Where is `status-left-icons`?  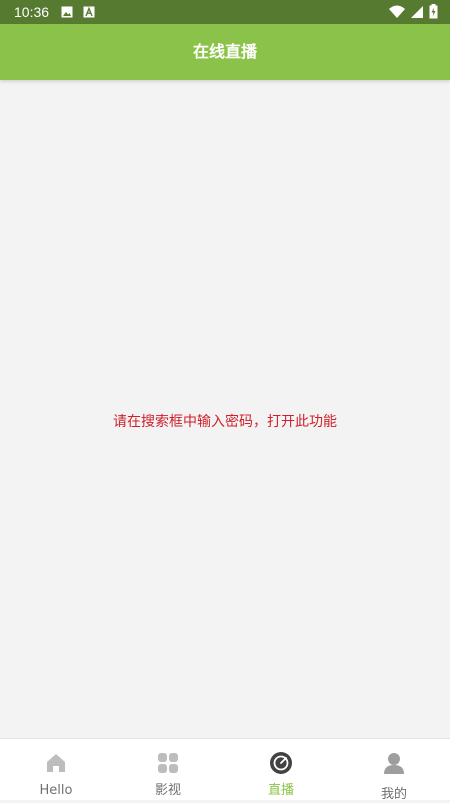
status-left-icons is located at coordinates (78, 12).